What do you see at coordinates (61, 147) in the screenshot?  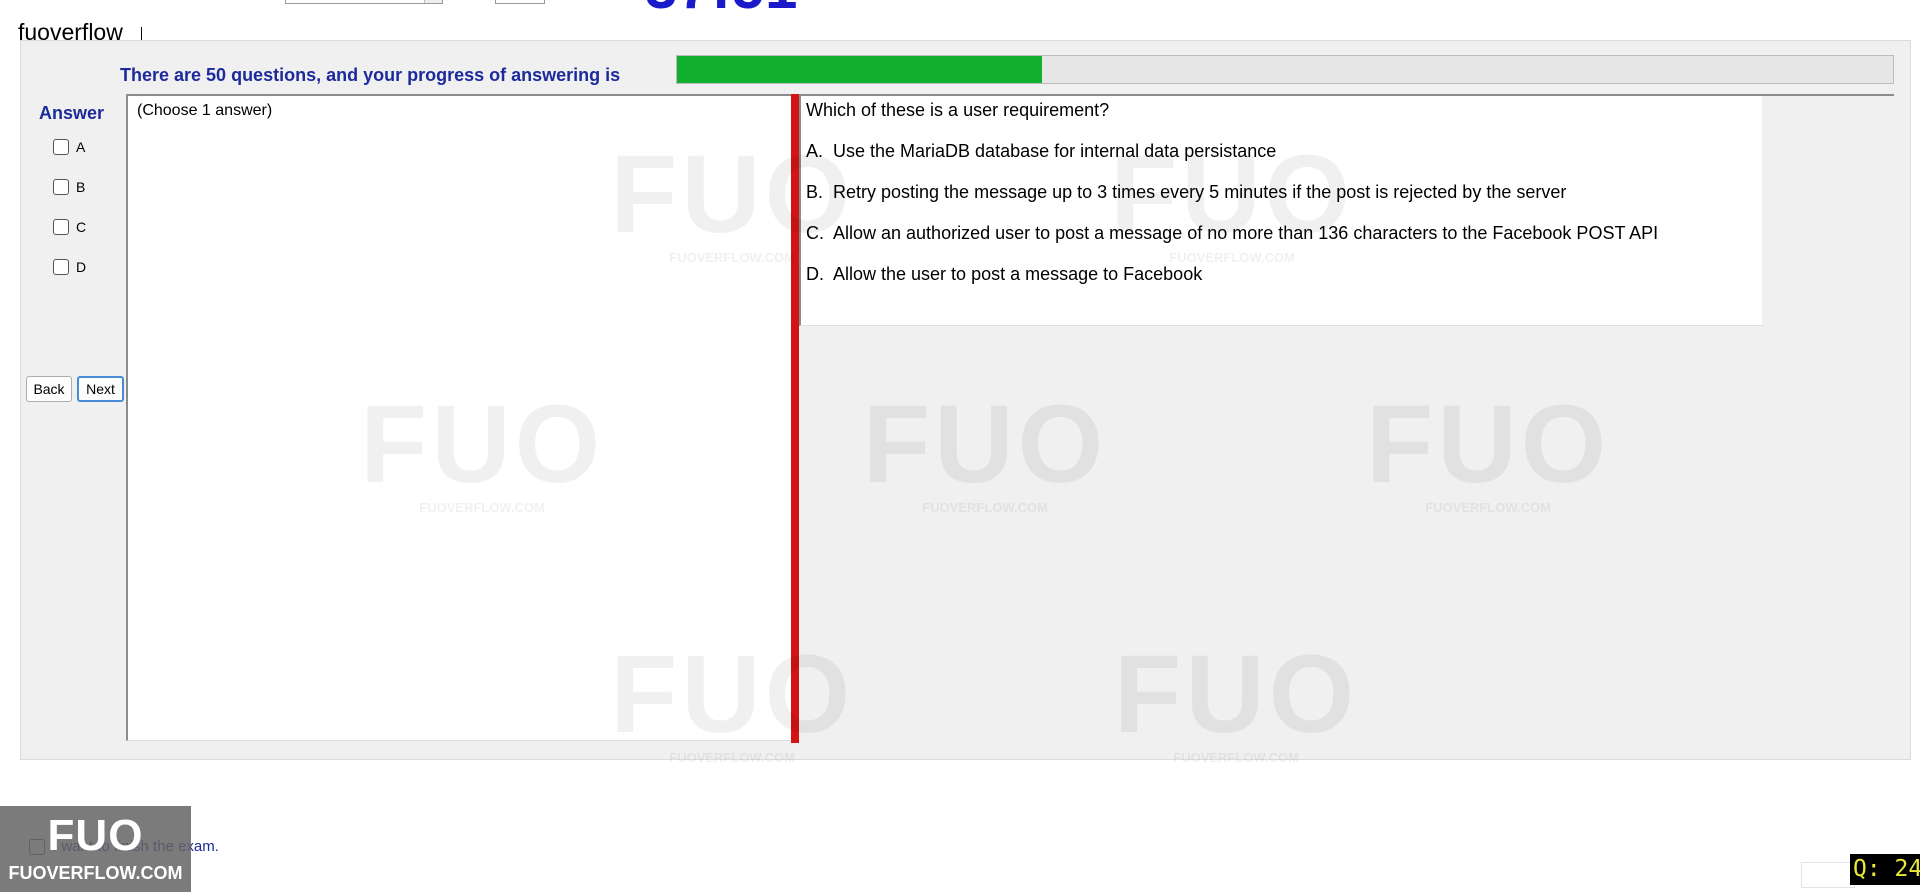 I see `checkbox-a` at bounding box center [61, 147].